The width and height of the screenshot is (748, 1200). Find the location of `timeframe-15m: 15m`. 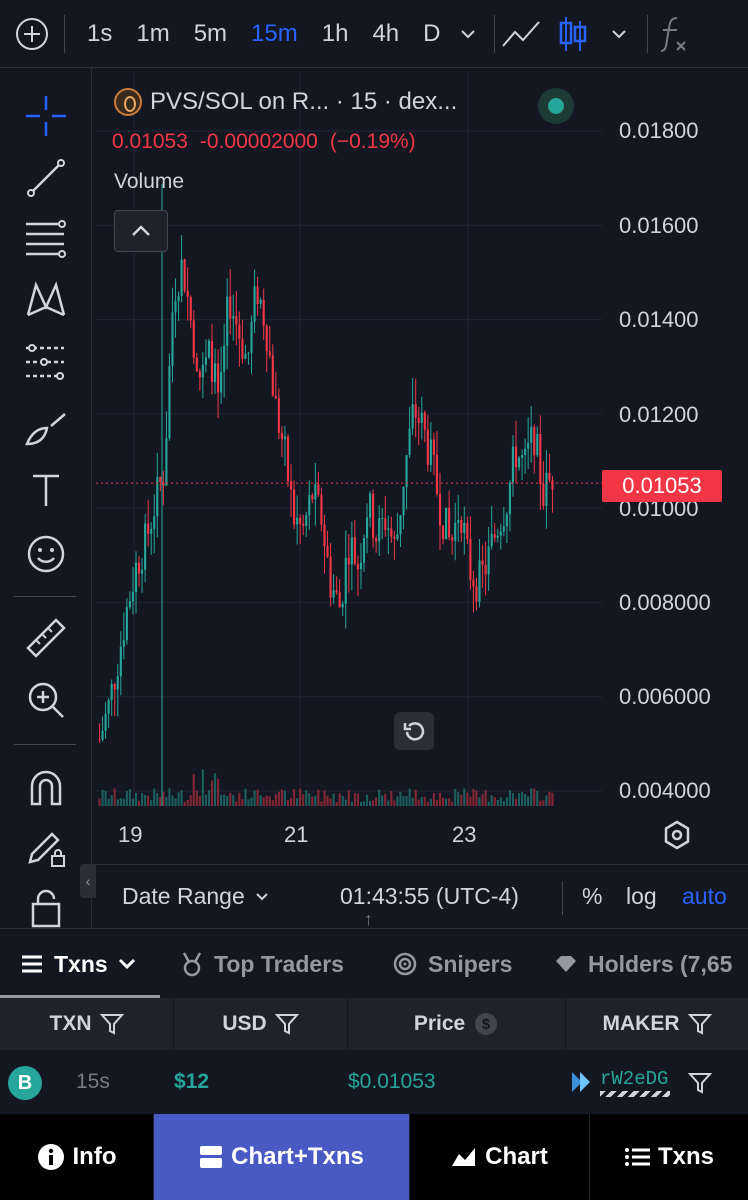

timeframe-15m: 15m is located at coordinates (274, 34).